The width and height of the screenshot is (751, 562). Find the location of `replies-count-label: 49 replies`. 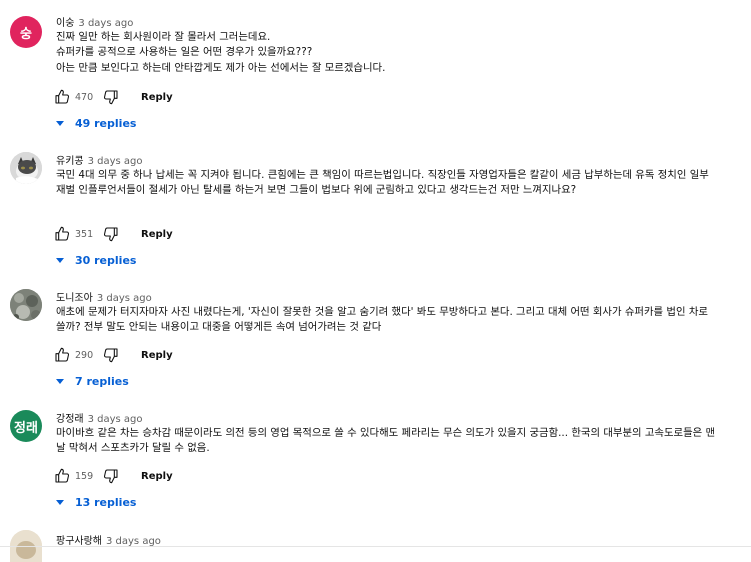

replies-count-label: 49 replies is located at coordinates (106, 123).